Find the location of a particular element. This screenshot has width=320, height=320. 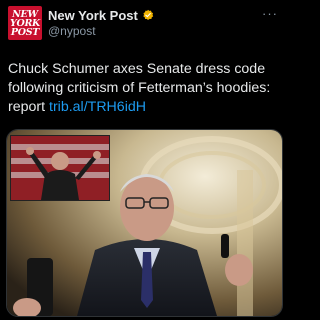

name-row: New York Post is located at coordinates (101, 15).